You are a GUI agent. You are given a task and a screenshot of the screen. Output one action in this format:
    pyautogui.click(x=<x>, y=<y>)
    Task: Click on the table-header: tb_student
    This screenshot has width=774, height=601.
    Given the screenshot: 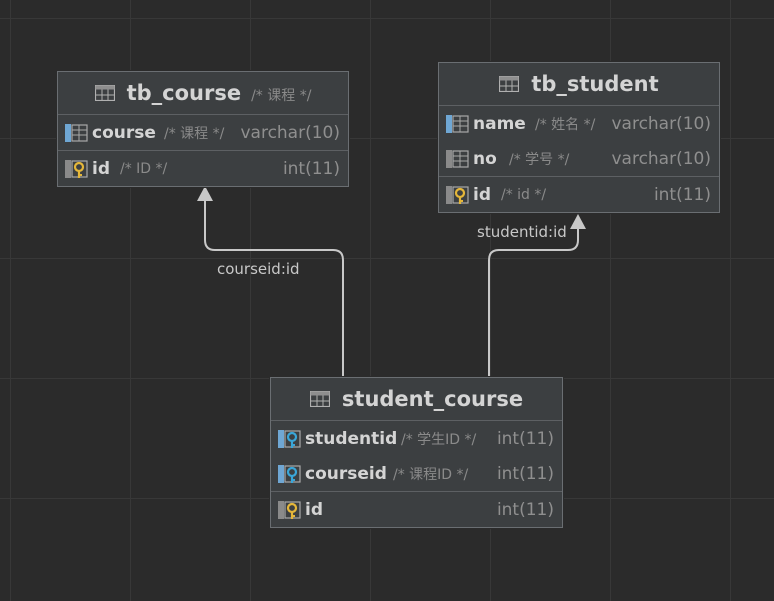 What is the action you would take?
    pyautogui.click(x=579, y=84)
    